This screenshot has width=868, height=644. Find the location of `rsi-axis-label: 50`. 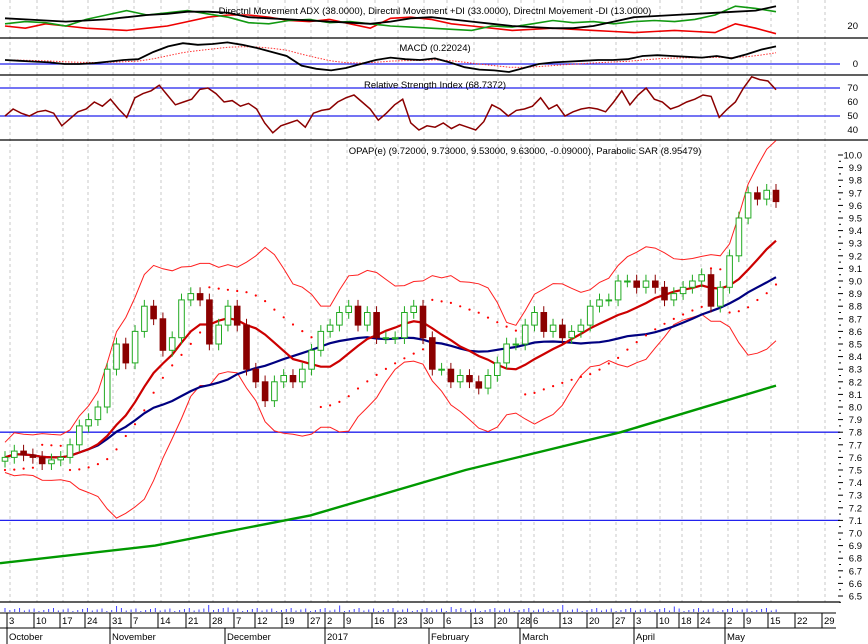

rsi-axis-label: 50 is located at coordinates (852, 116).